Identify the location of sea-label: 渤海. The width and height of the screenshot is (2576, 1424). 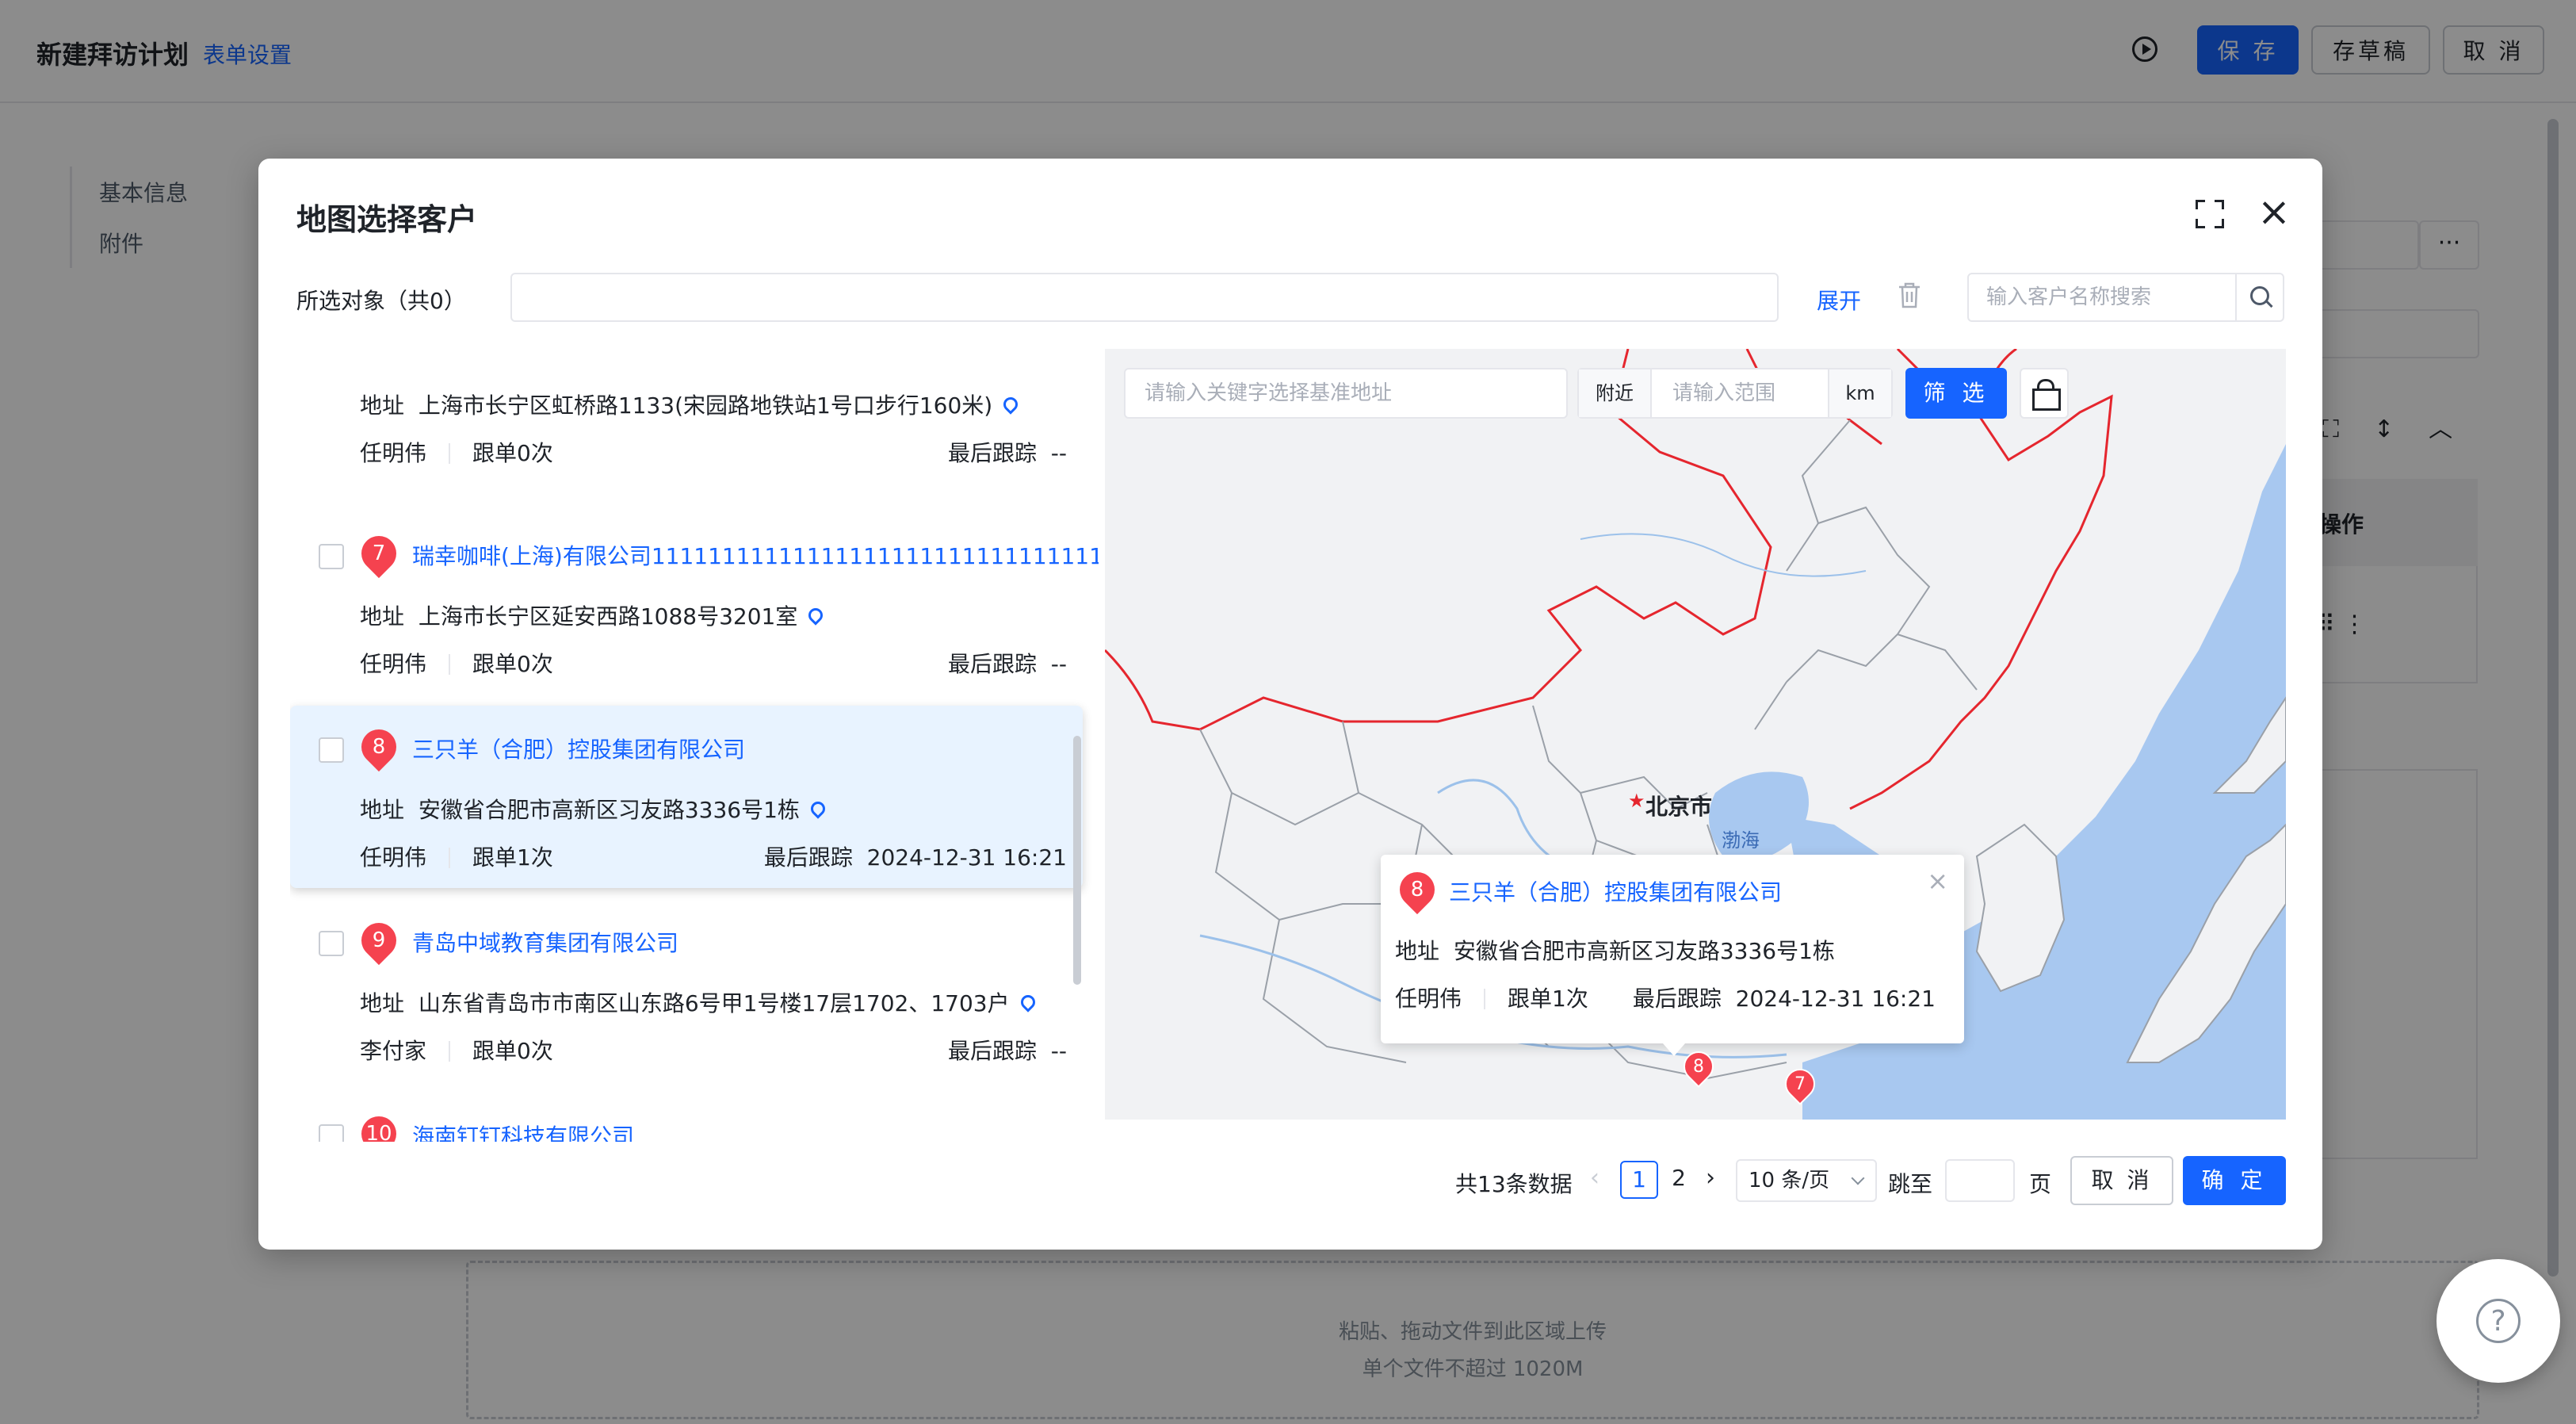
(1741, 840).